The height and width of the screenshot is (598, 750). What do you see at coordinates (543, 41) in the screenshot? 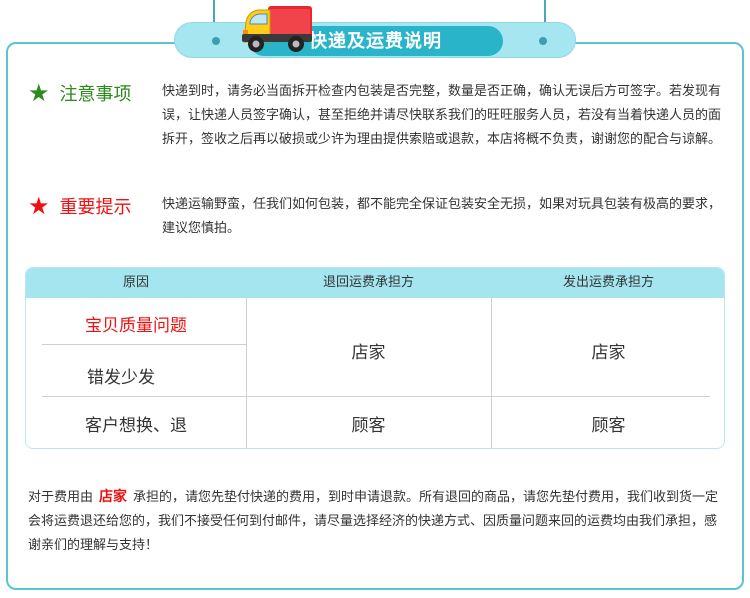
I see `banner-dot-right` at bounding box center [543, 41].